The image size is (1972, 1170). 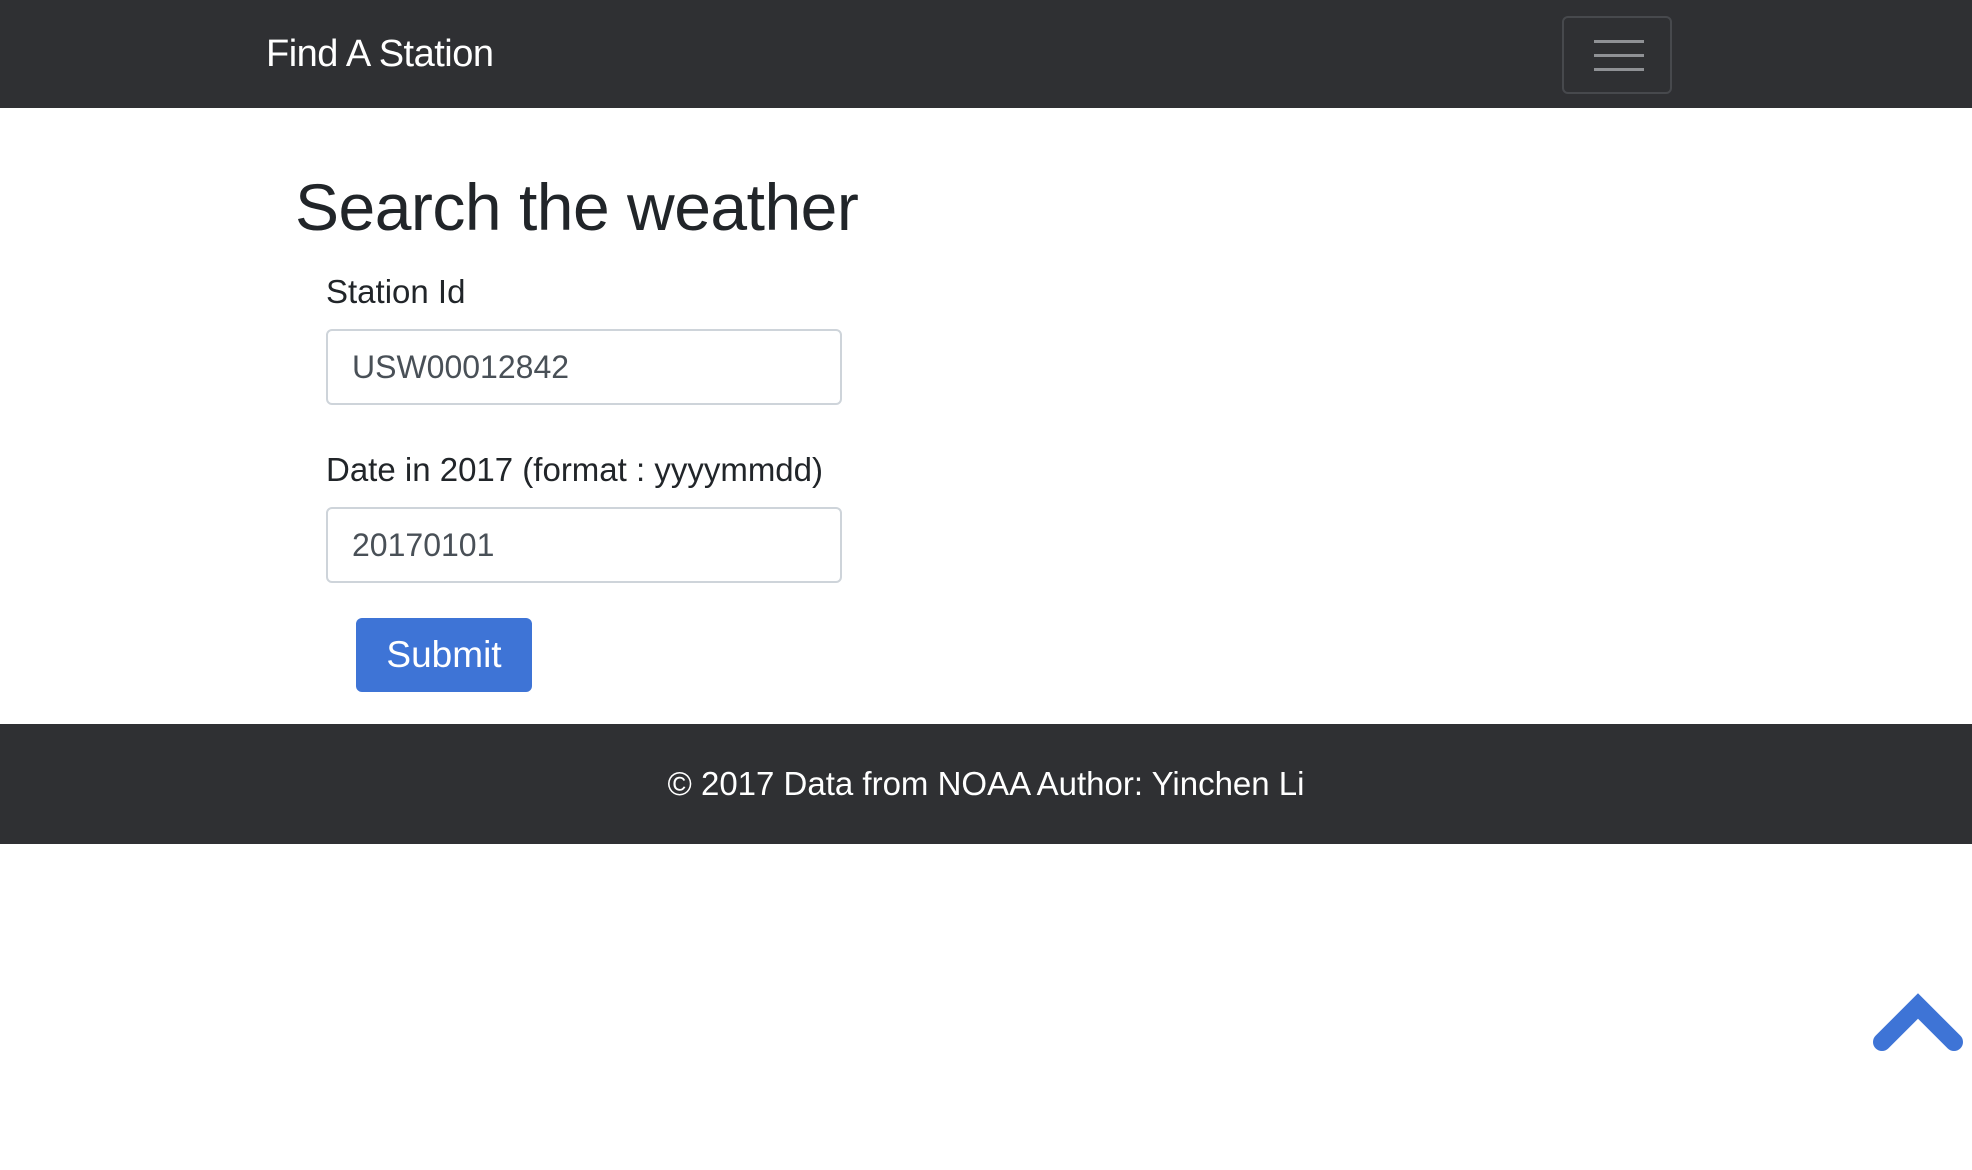 I want to click on page-footer: © 2017 Data from NOAA Author: Yinchen Li, so click(x=986, y=784).